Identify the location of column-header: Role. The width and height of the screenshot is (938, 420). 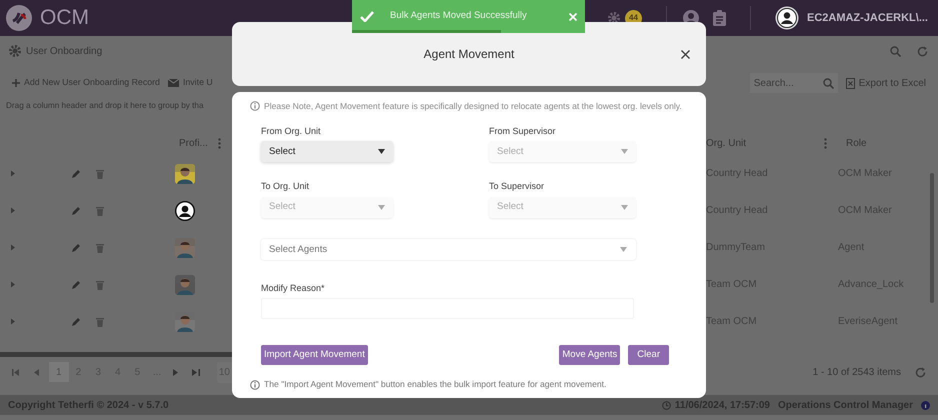
(856, 143).